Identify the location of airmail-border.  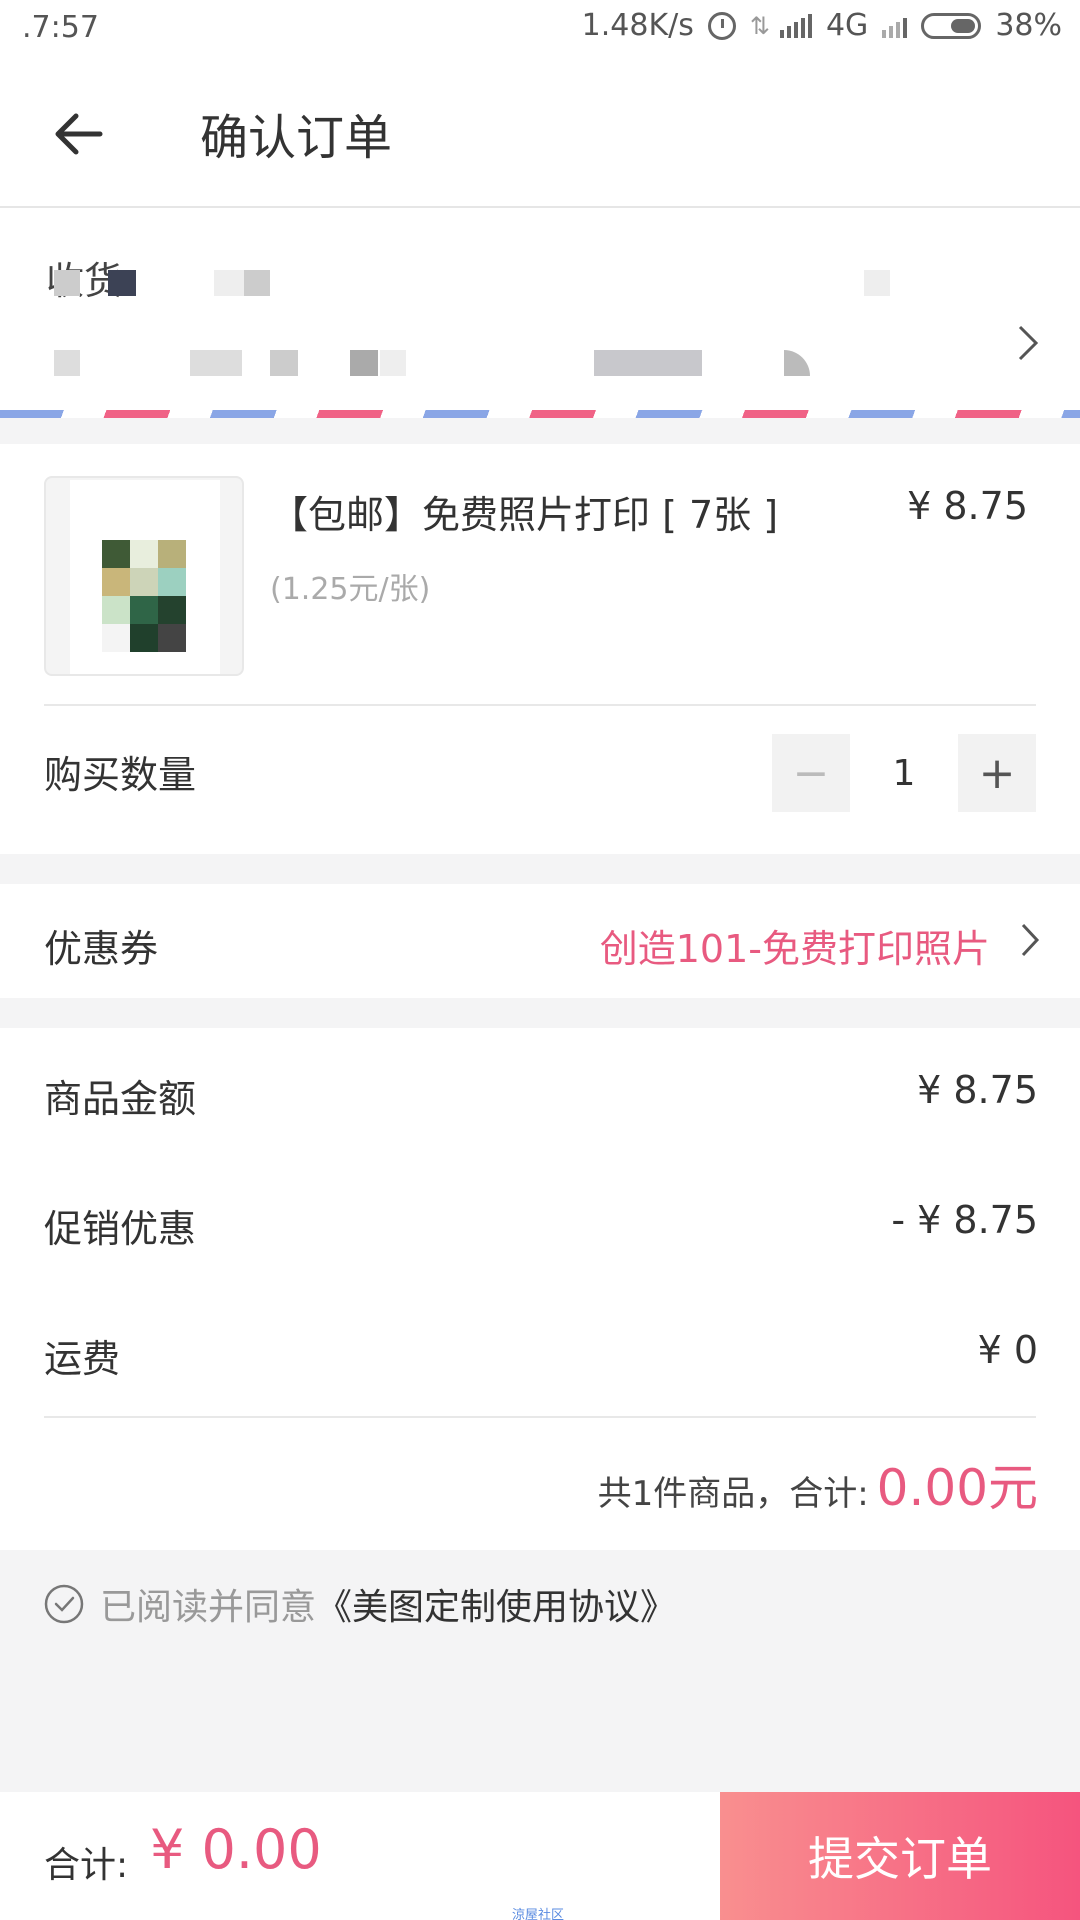
(540, 414).